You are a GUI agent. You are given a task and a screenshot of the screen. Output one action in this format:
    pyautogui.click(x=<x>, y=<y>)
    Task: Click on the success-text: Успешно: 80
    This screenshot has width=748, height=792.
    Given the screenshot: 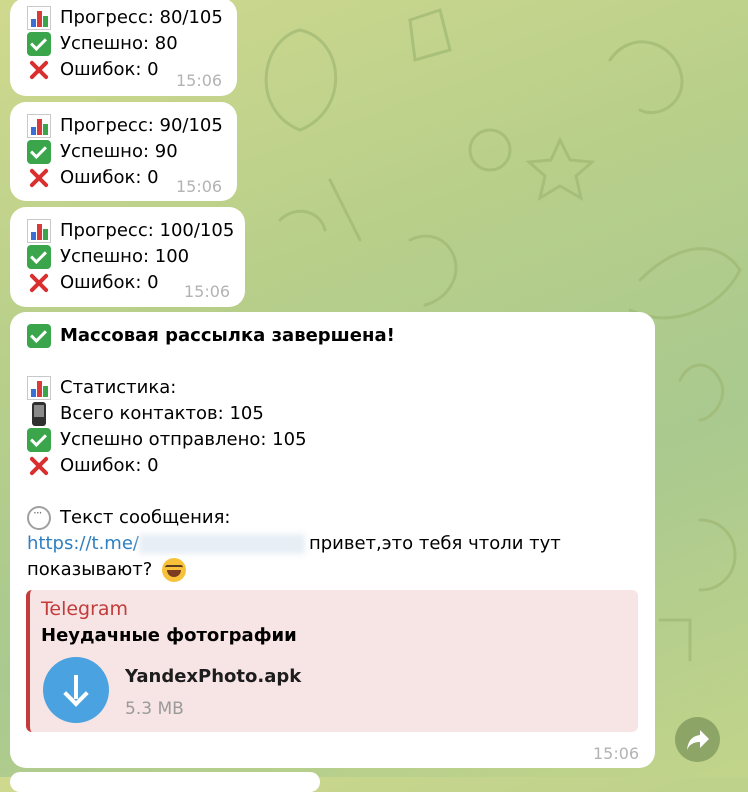 What is the action you would take?
    pyautogui.click(x=119, y=43)
    